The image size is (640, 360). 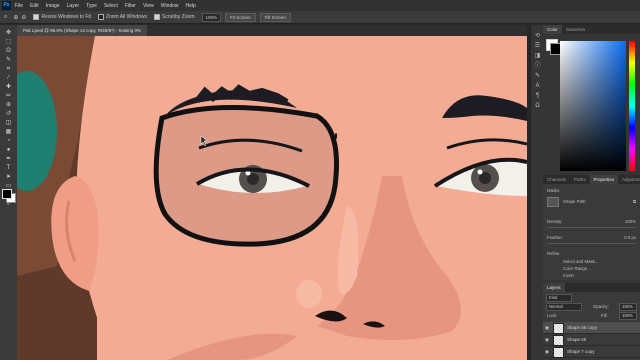 What do you see at coordinates (568, 275) in the screenshot?
I see `invert-button: Invert` at bounding box center [568, 275].